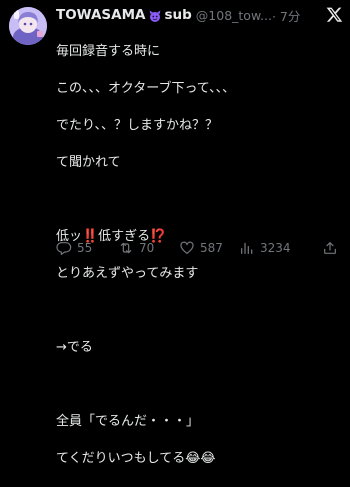 The image size is (350, 487). Describe the element at coordinates (136, 458) in the screenshot. I see `tweet-line: てくだりいつもしてる😂😂` at that location.